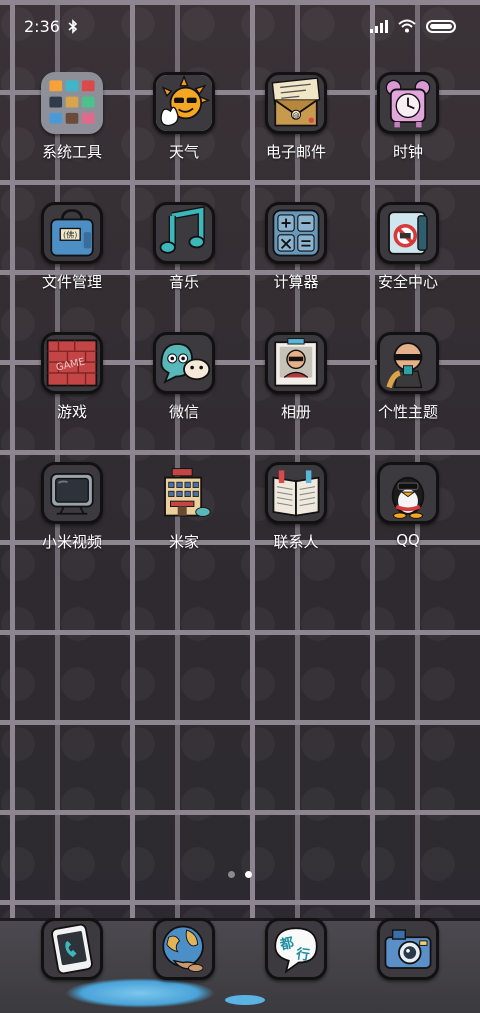  I want to click on svg-text: (佛), so click(70, 235).